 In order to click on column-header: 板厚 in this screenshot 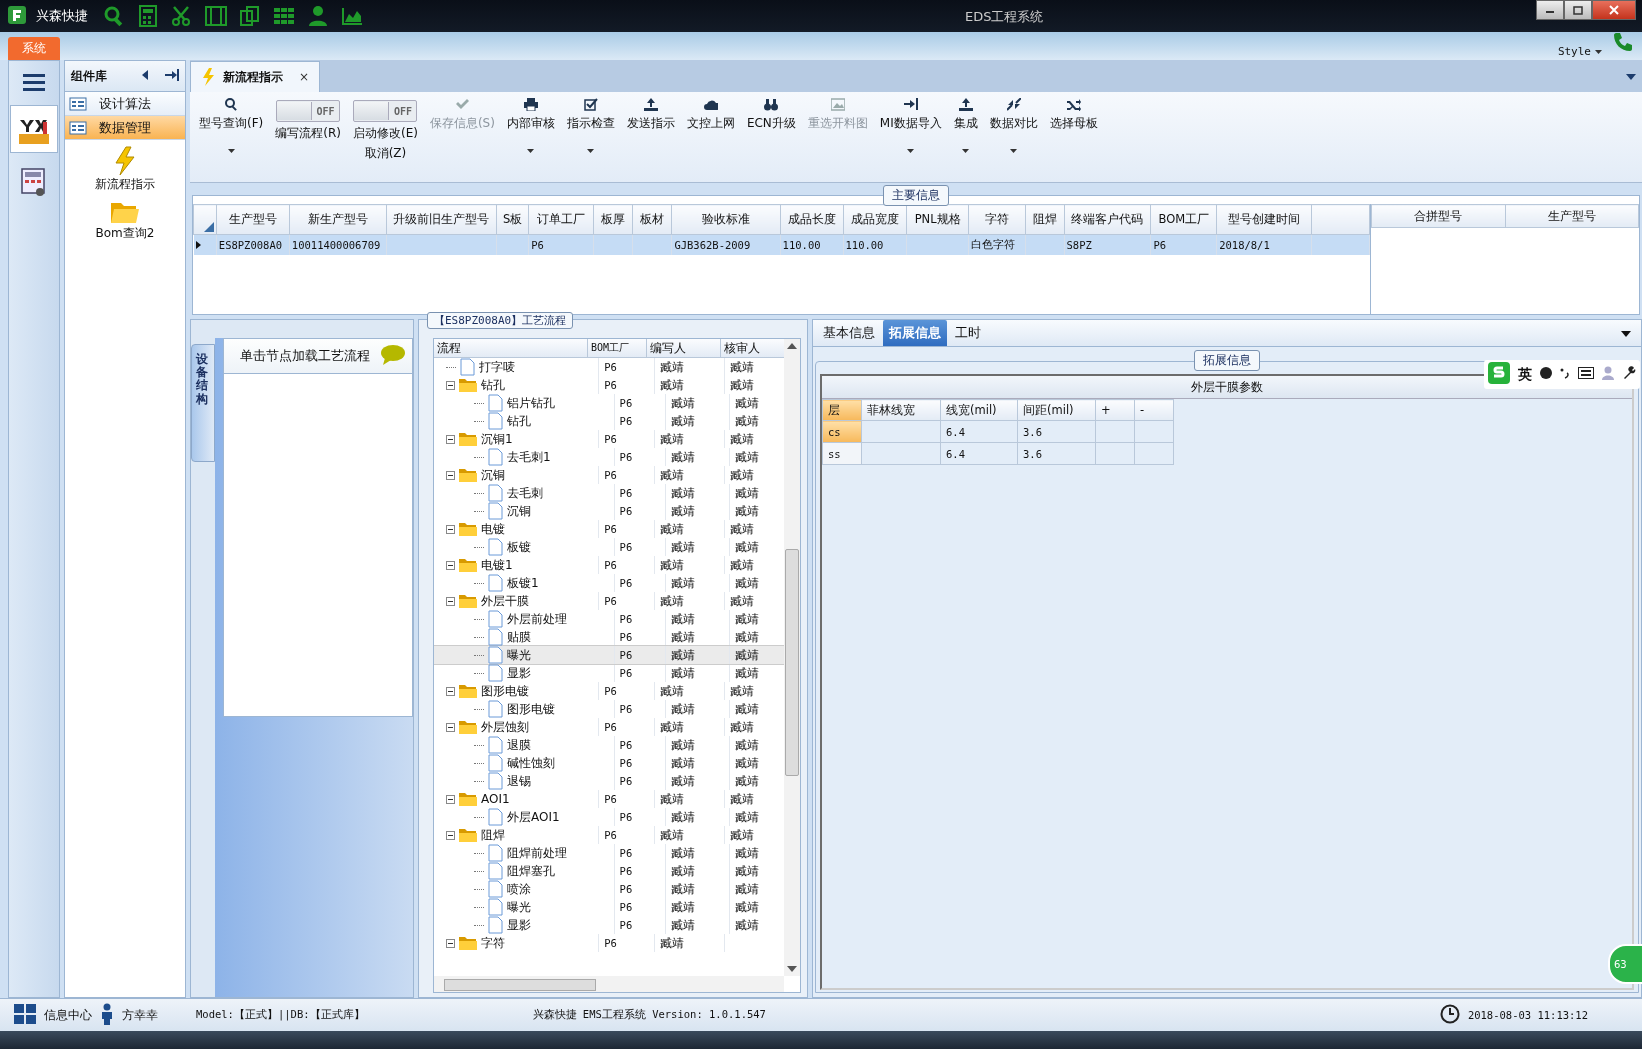, I will do `click(613, 219)`.